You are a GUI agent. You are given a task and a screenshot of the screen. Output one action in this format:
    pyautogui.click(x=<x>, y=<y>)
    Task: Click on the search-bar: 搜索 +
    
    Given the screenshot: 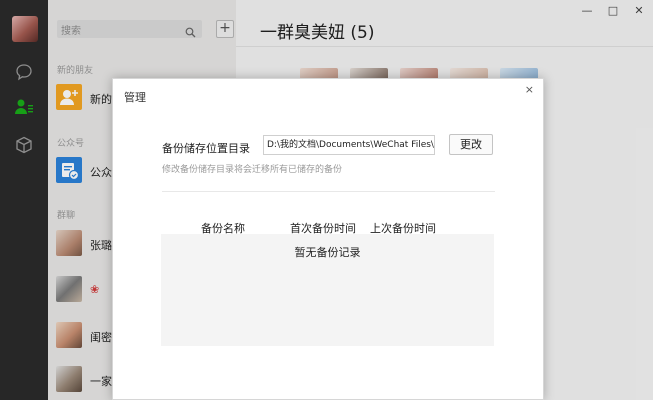 What is the action you would take?
    pyautogui.click(x=152, y=29)
    